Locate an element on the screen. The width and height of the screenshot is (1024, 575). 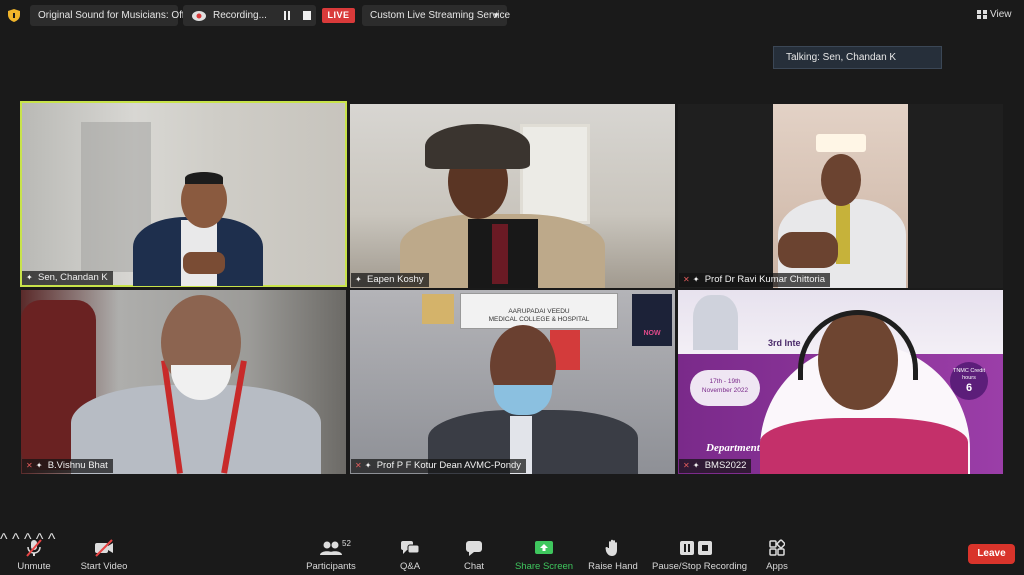
live-streaming-dropdown: Custom Live Streaming Service ▼ is located at coordinates (436, 15).